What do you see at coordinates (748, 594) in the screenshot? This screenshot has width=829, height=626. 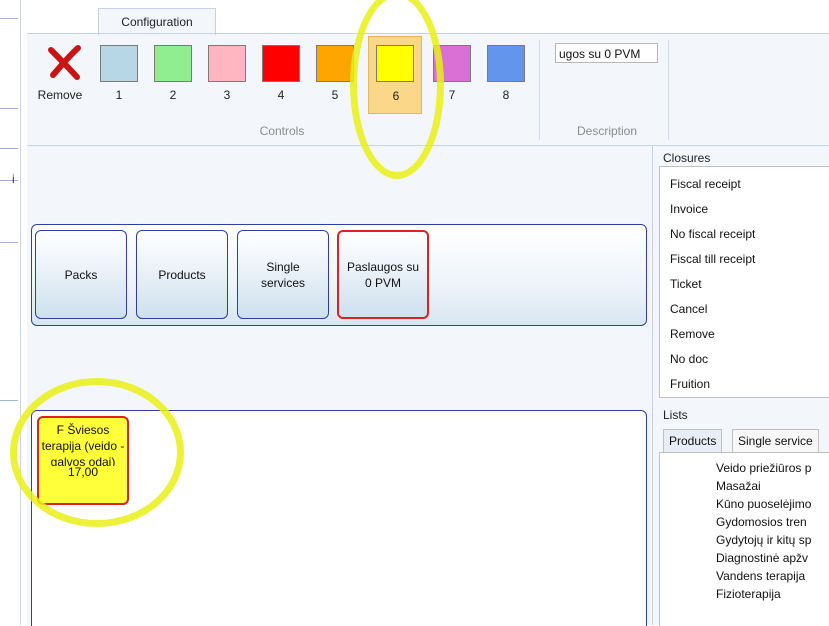 I see `list-item: Fizioterapija` at bounding box center [748, 594].